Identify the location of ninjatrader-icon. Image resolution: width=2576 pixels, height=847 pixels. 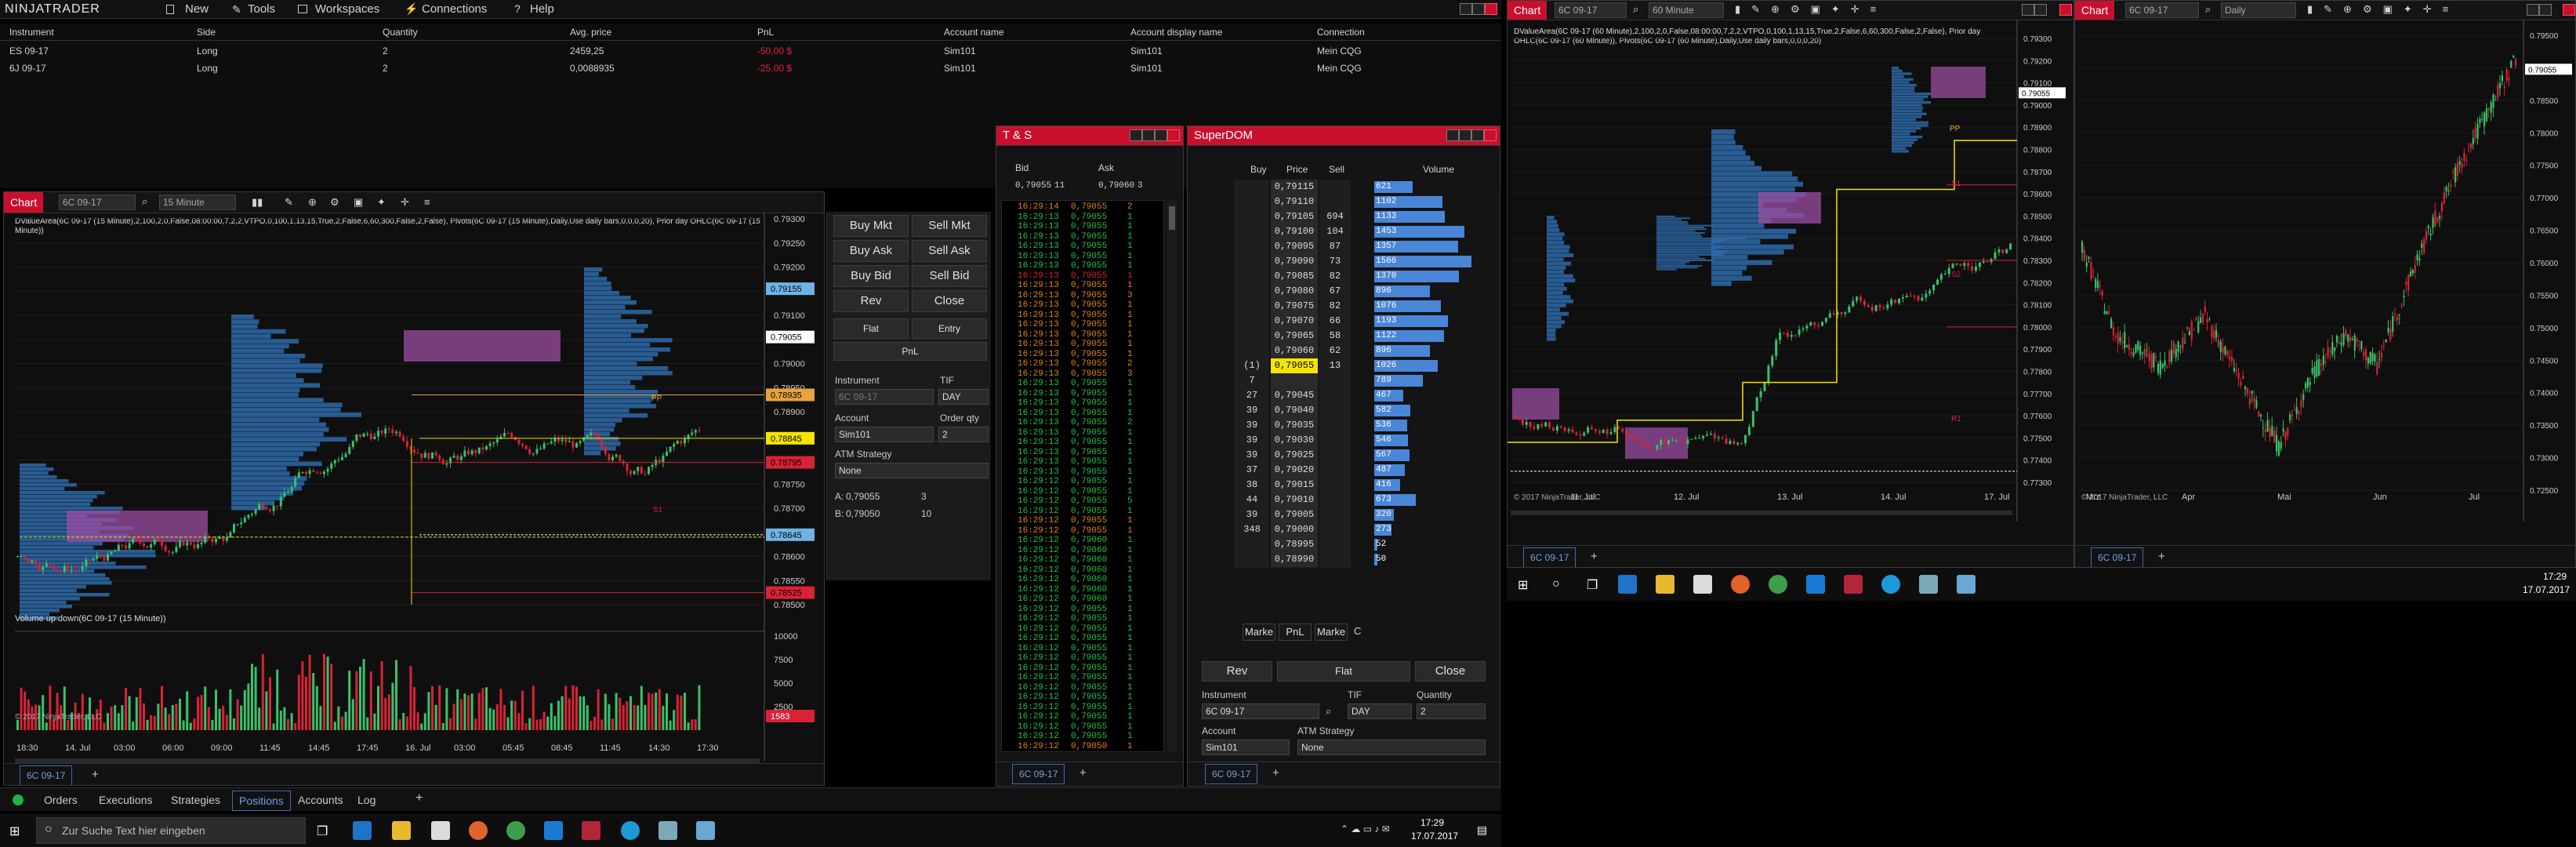
(1853, 584).